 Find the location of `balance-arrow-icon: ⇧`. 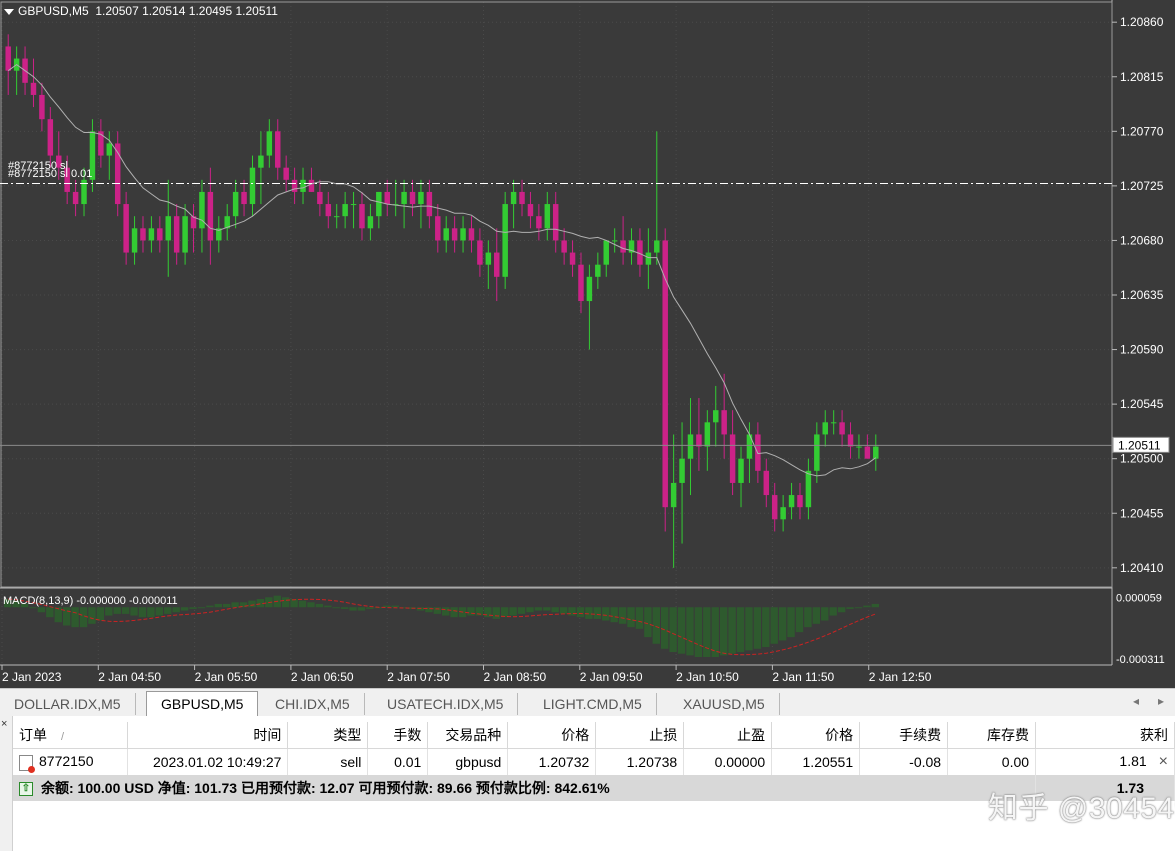

balance-arrow-icon: ⇧ is located at coordinates (26, 789).